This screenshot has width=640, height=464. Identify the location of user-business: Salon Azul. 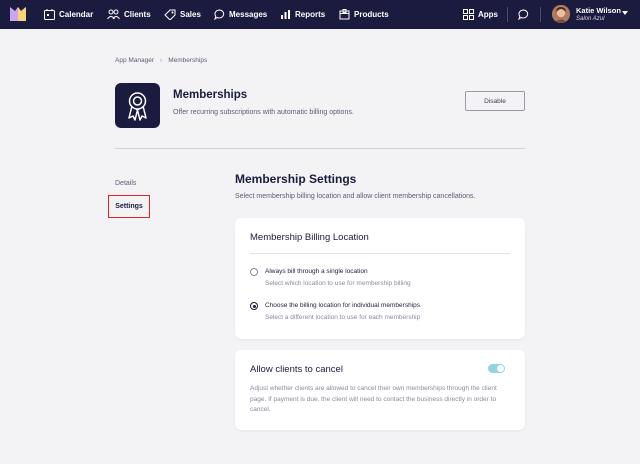
(590, 19).